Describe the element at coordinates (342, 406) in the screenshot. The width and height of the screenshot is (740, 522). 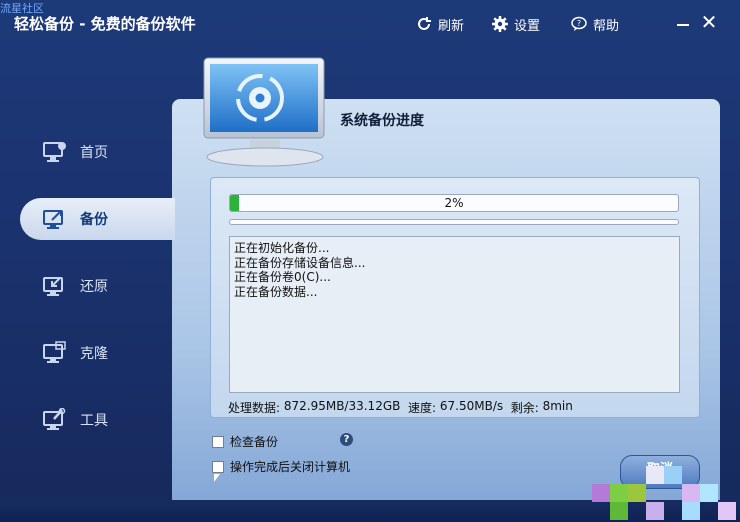
I see `processed-value: 872.95MB/33.12GB` at that location.